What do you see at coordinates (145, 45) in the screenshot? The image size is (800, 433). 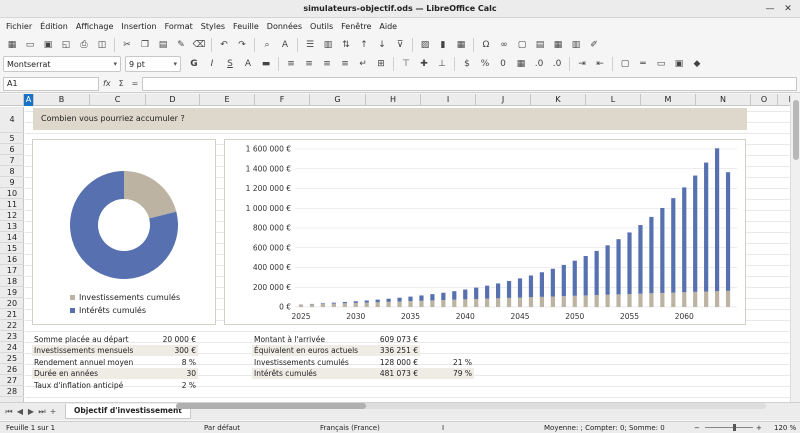 I see `copy-icon: ❐` at bounding box center [145, 45].